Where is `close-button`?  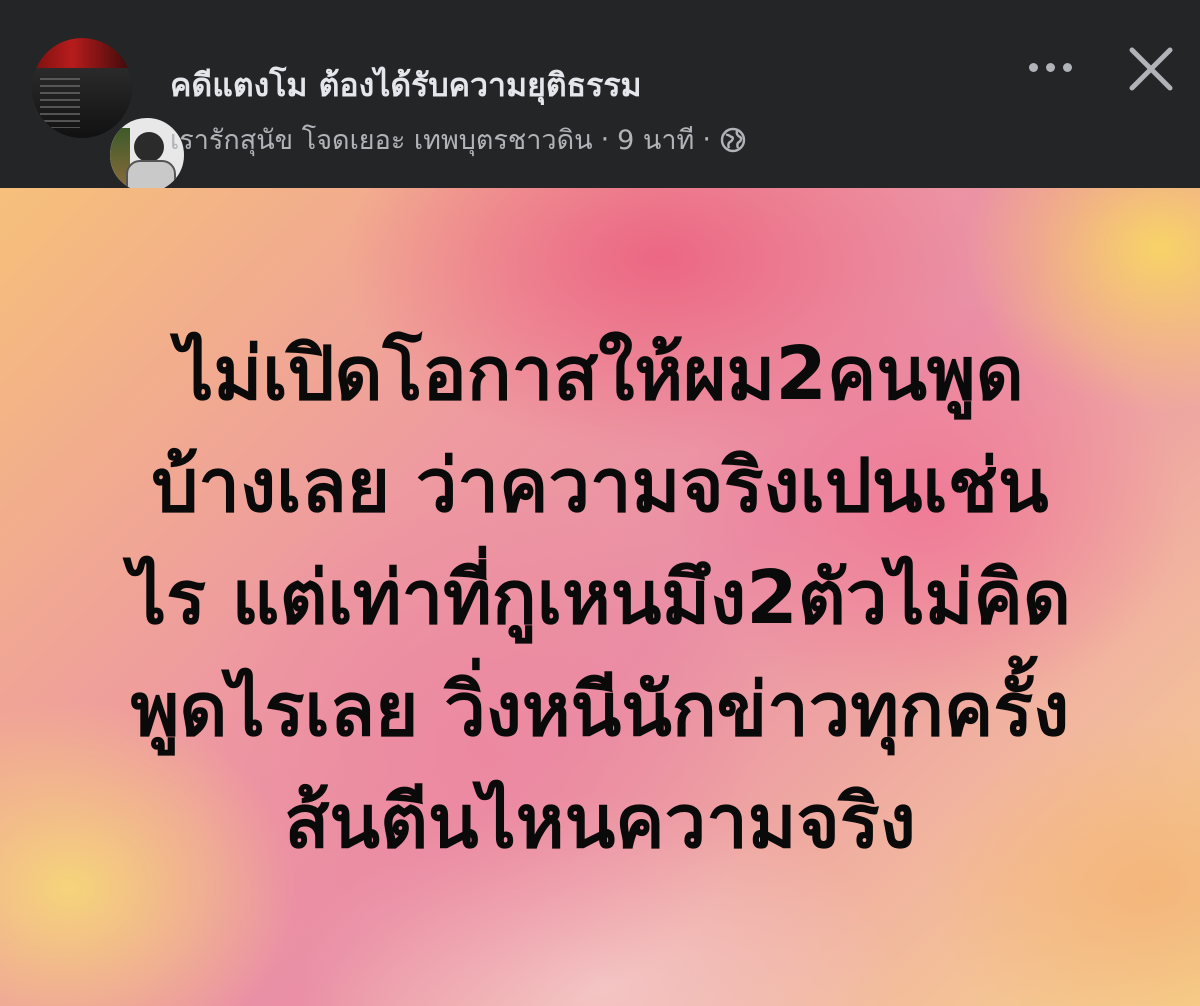
close-button is located at coordinates (1151, 69).